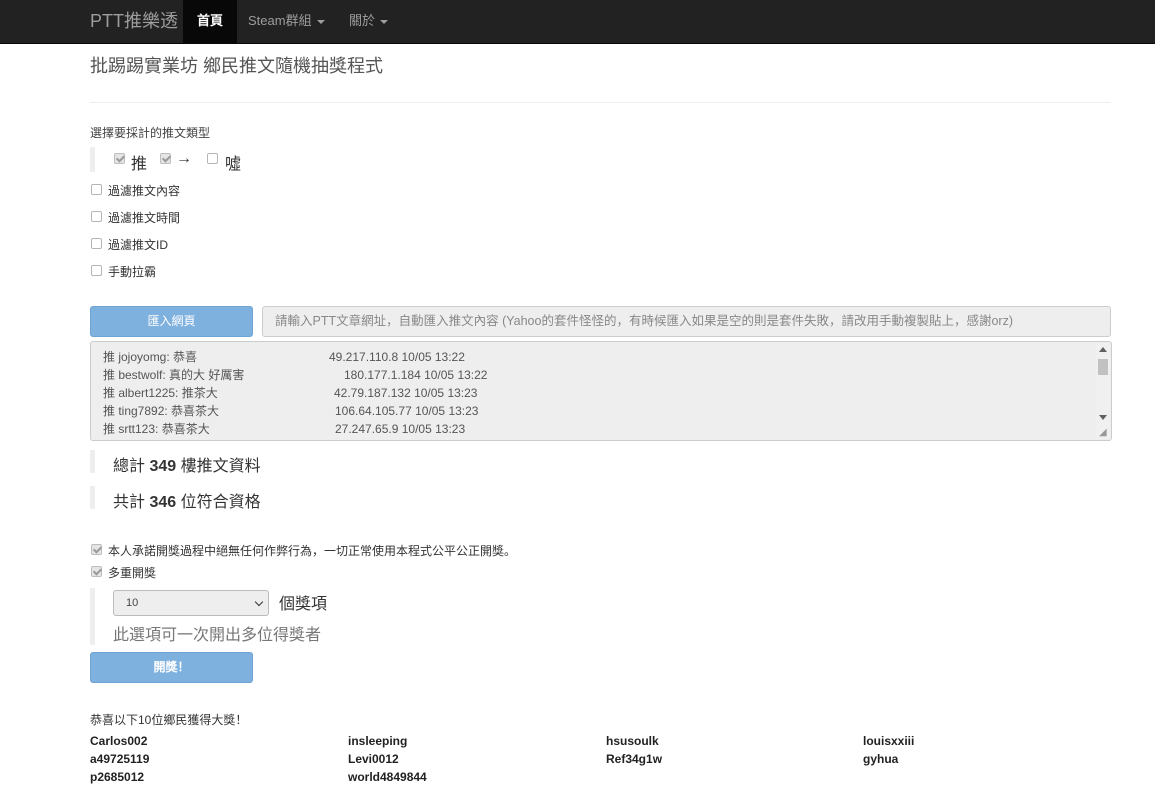 This screenshot has width=1155, height=800. I want to click on multi-draw-label: 多重開獎, so click(132, 573).